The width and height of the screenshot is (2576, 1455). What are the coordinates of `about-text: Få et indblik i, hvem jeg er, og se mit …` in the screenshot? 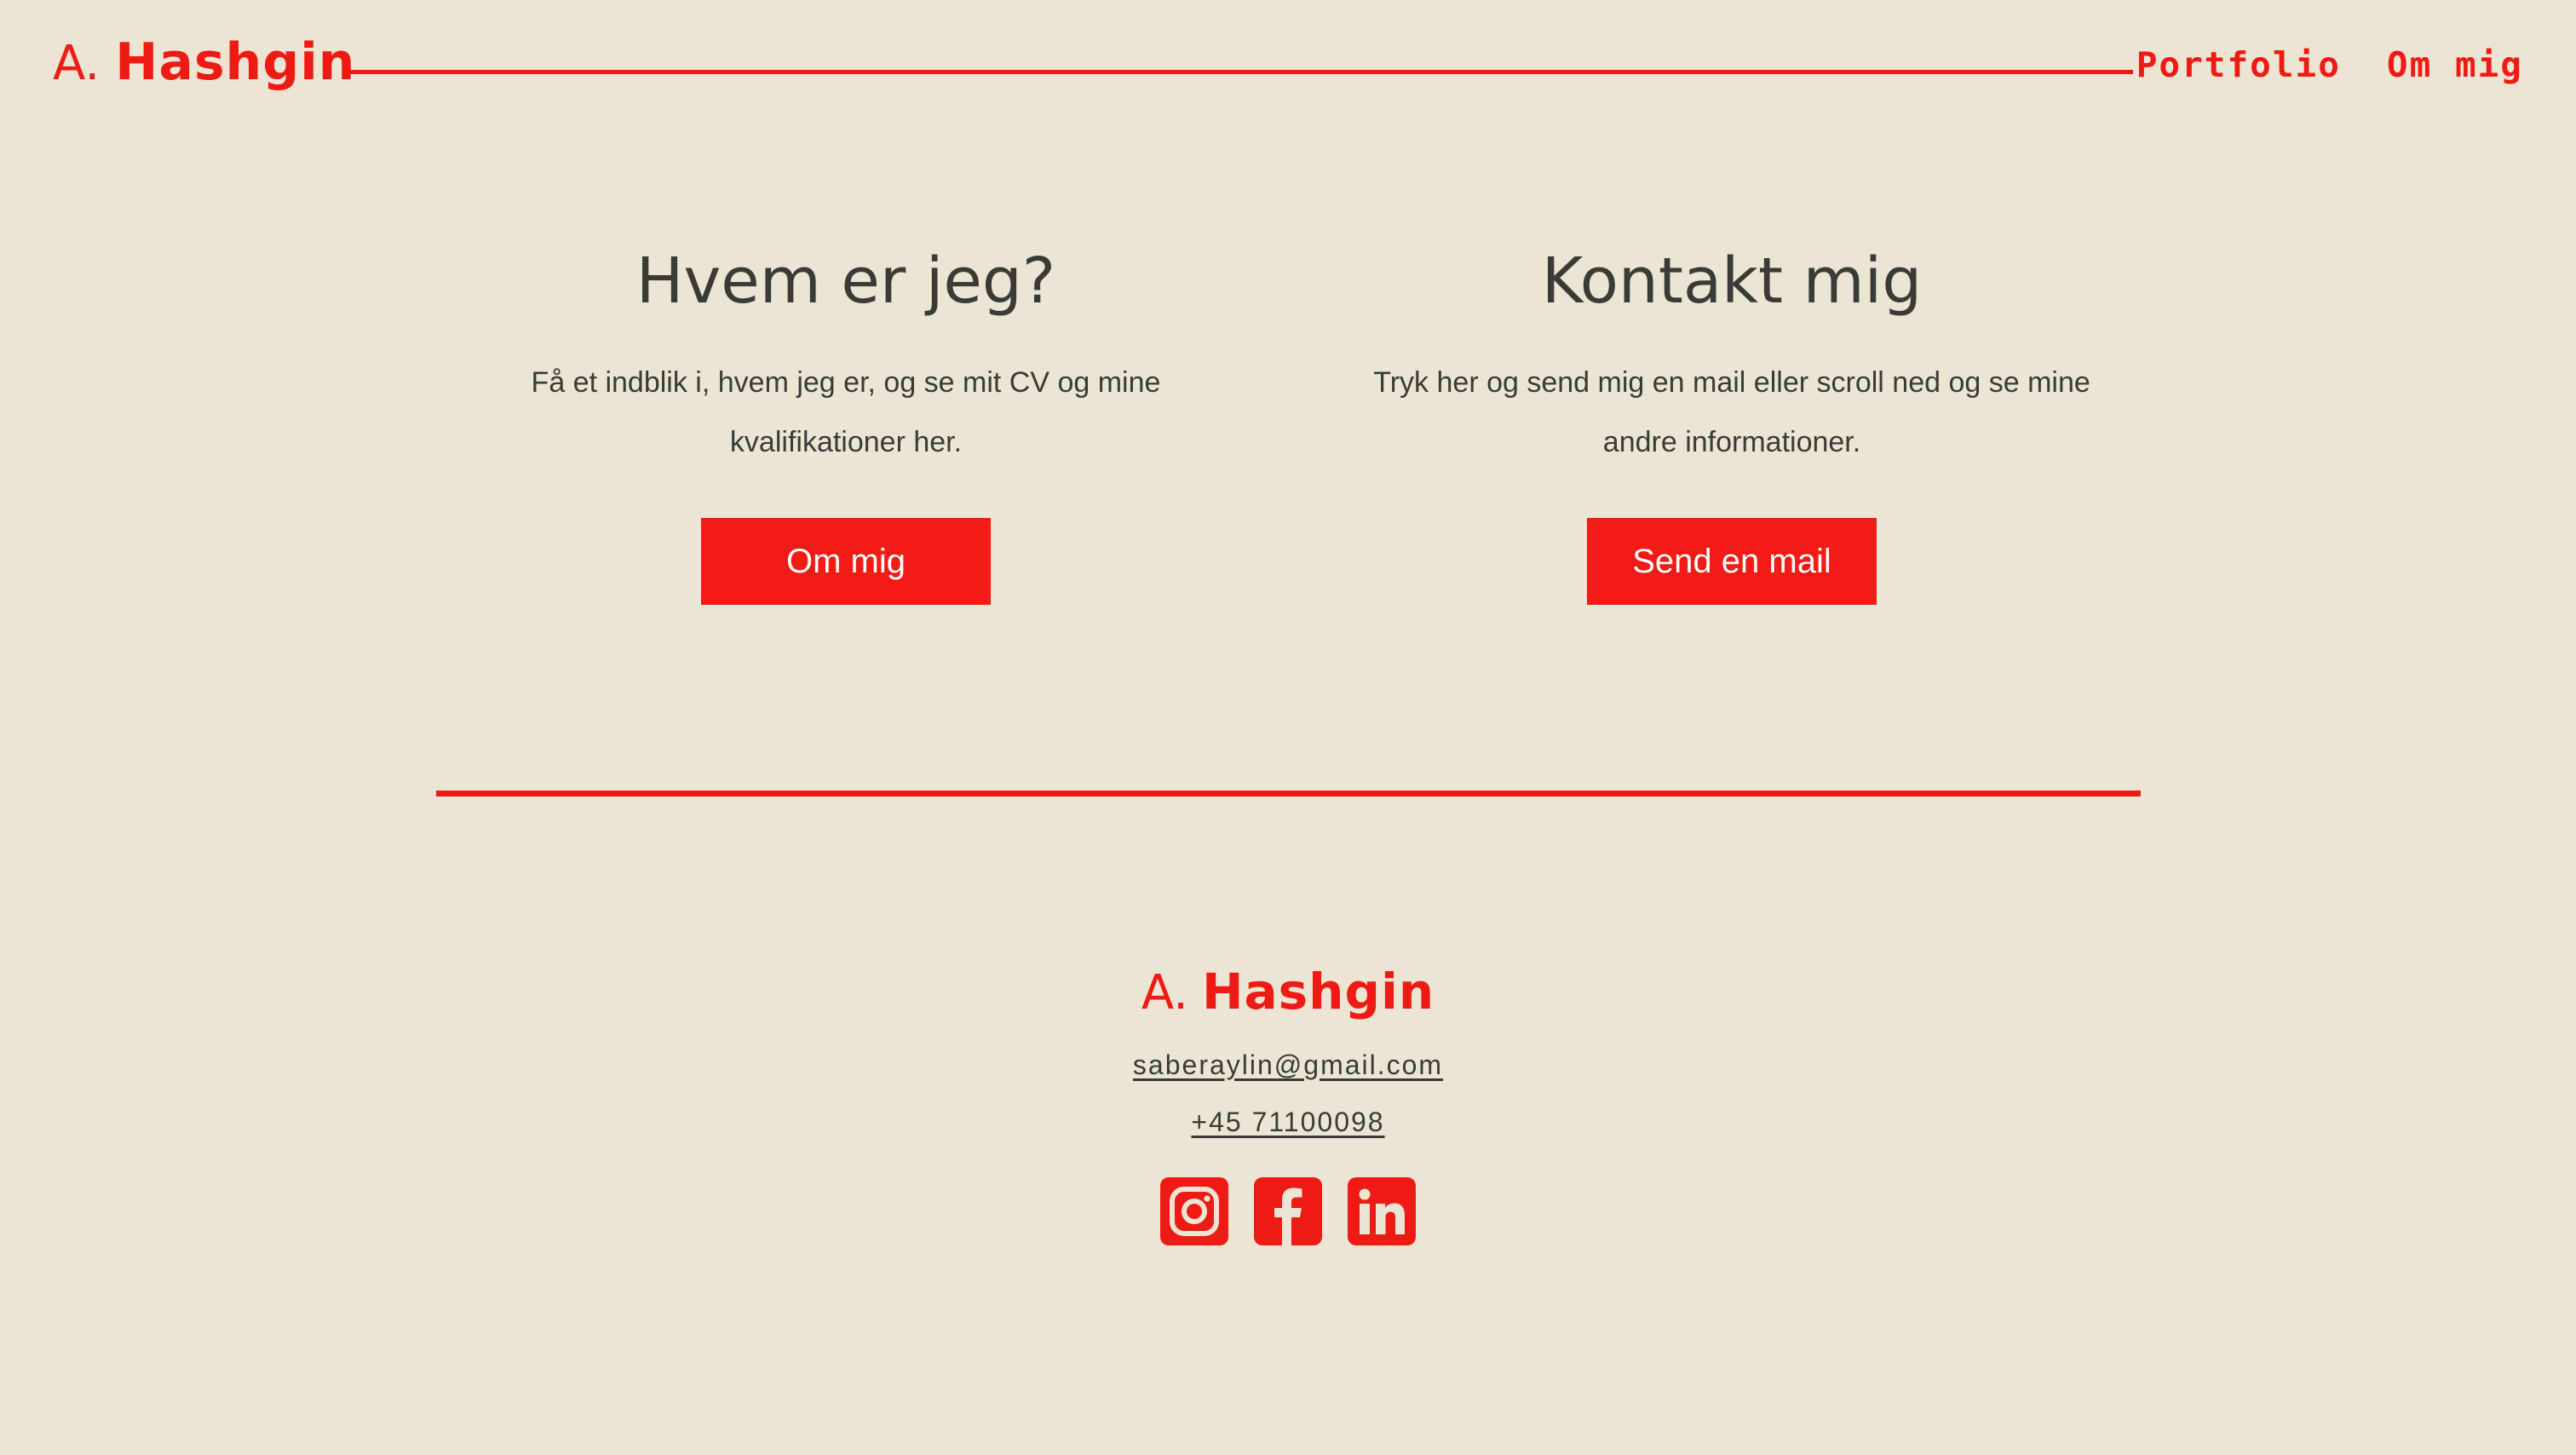 It's located at (846, 412).